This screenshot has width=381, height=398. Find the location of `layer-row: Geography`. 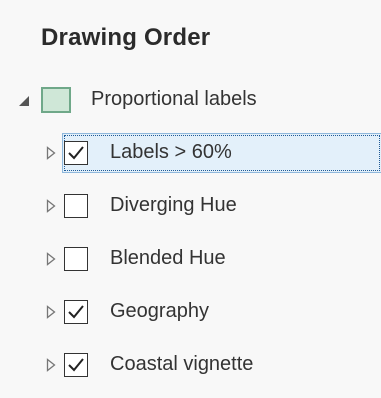

layer-row: Geography is located at coordinates (190, 312).